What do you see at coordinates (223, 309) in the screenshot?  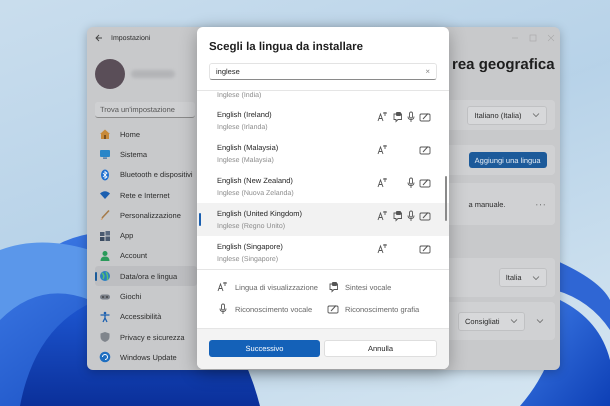 I see `microphone-icon` at bounding box center [223, 309].